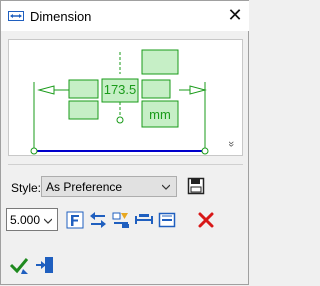 The height and width of the screenshot is (286, 320). Describe the element at coordinates (120, 89) in the screenshot. I see `dimension-value-text: 173.5` at that location.